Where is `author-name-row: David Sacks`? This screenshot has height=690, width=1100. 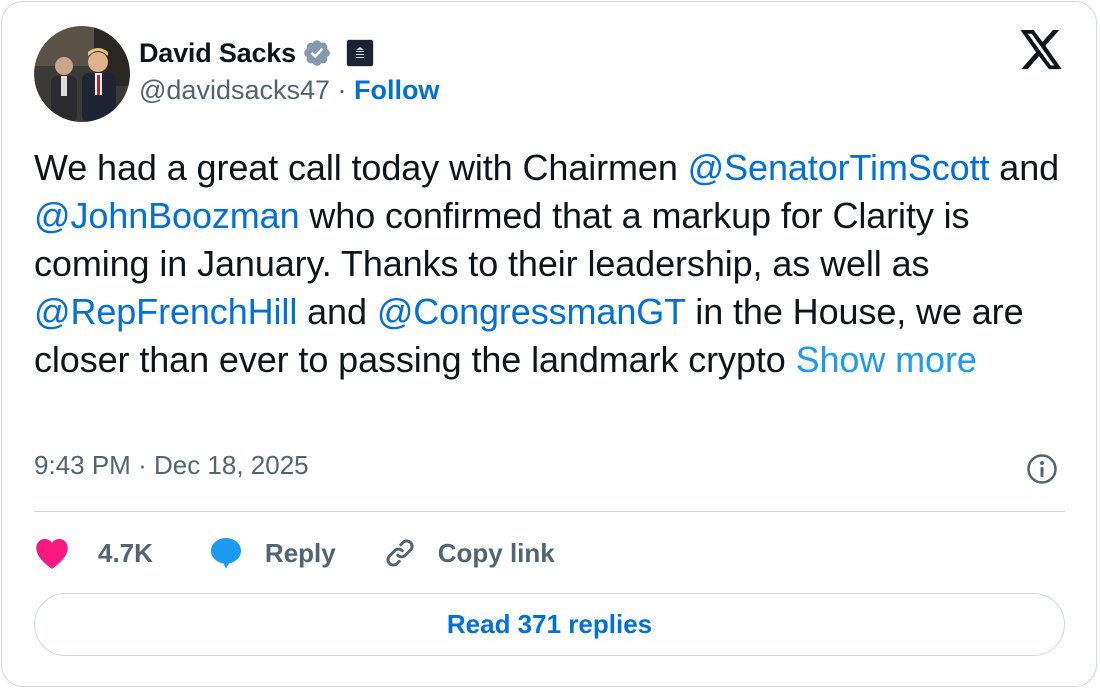 author-name-row: David Sacks is located at coordinates (256, 53).